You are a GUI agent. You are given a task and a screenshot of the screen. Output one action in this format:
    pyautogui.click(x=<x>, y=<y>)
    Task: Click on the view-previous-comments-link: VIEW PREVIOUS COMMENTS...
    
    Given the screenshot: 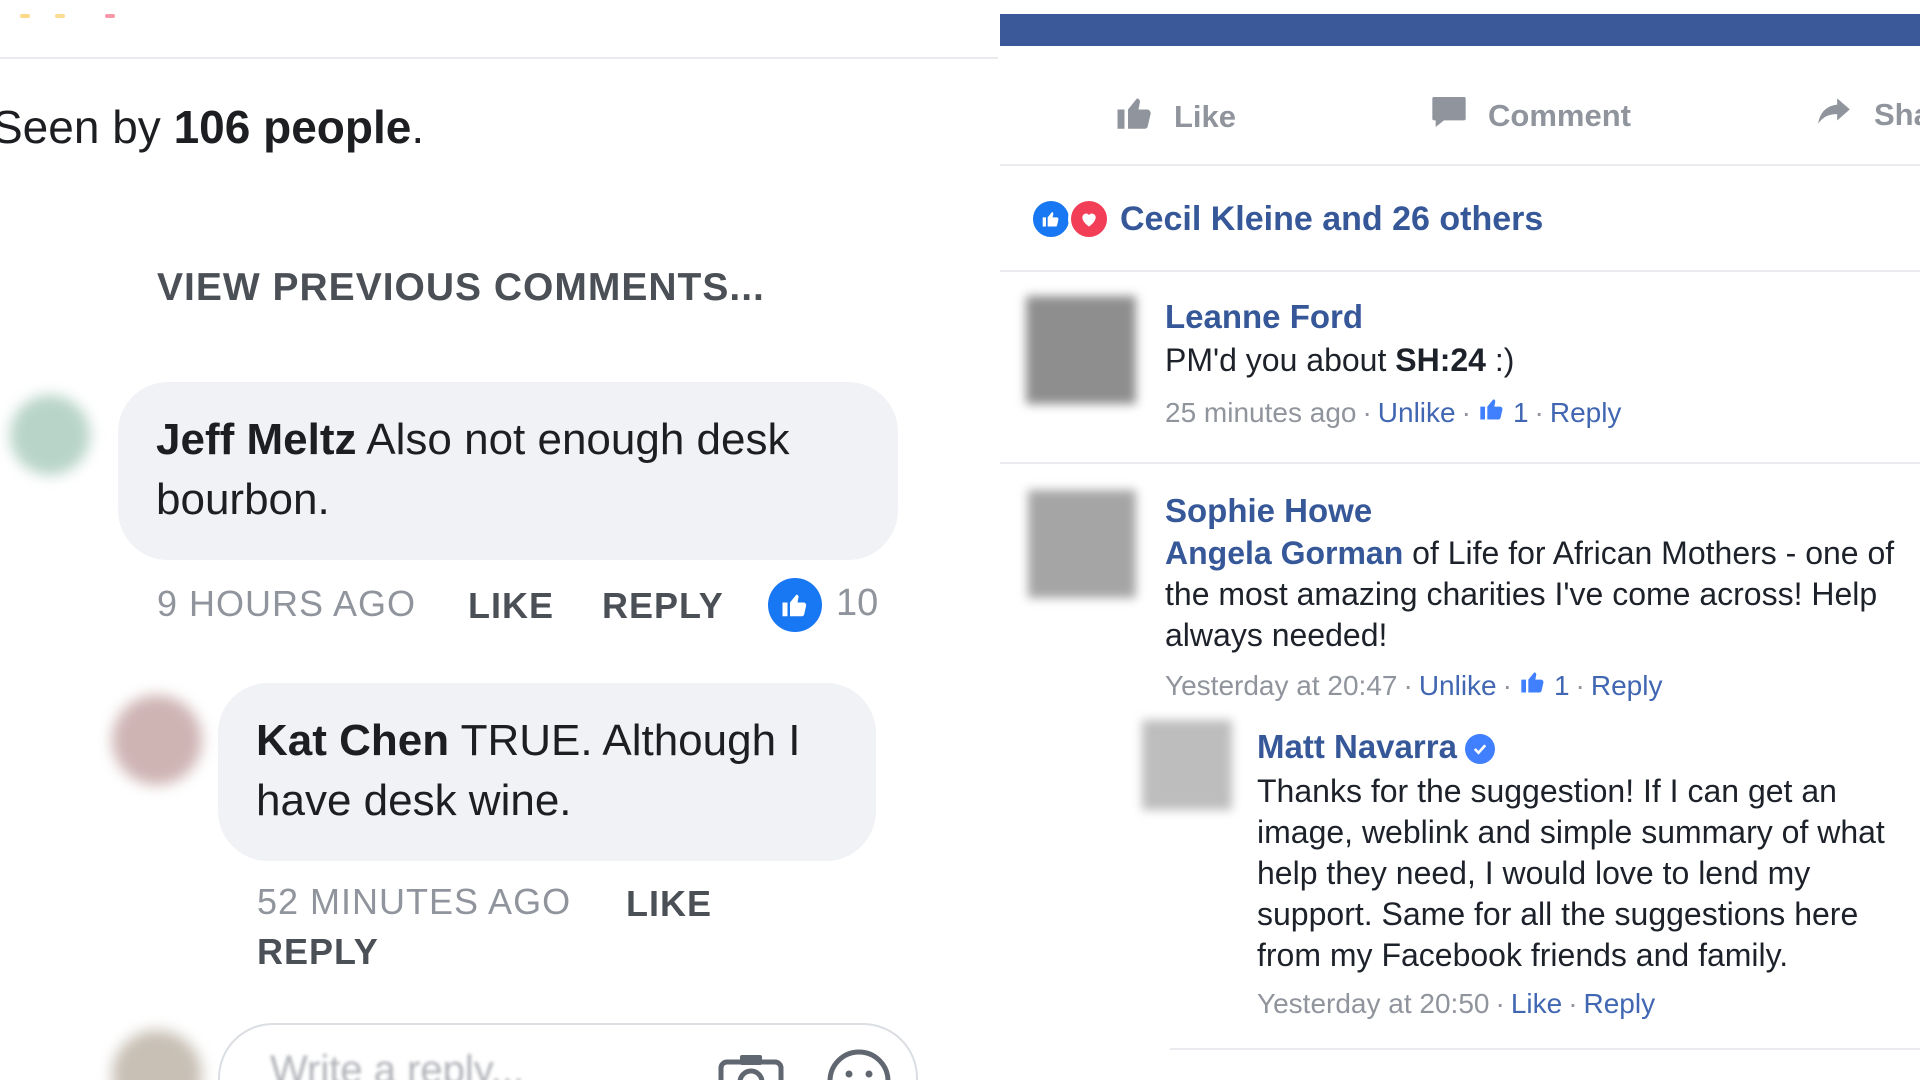 What is the action you would take?
    pyautogui.click(x=461, y=288)
    